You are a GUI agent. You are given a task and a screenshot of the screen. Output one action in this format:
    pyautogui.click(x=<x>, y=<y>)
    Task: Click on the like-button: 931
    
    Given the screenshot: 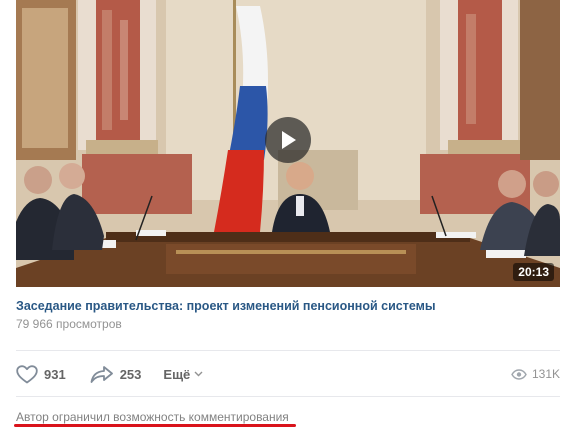 What is the action you would take?
    pyautogui.click(x=41, y=374)
    